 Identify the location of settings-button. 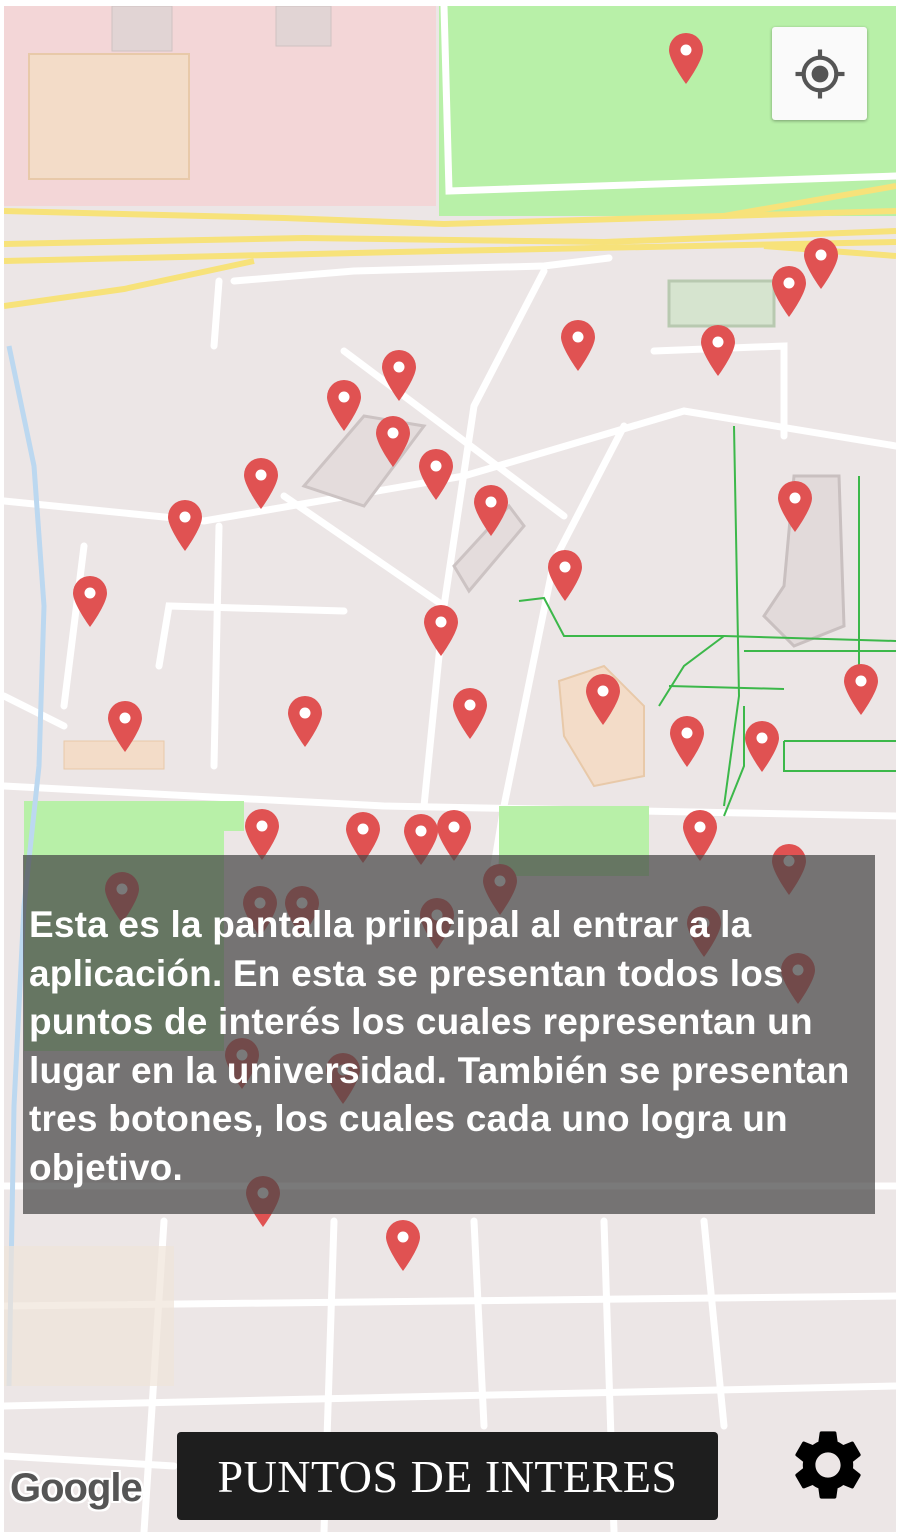
(828, 1465).